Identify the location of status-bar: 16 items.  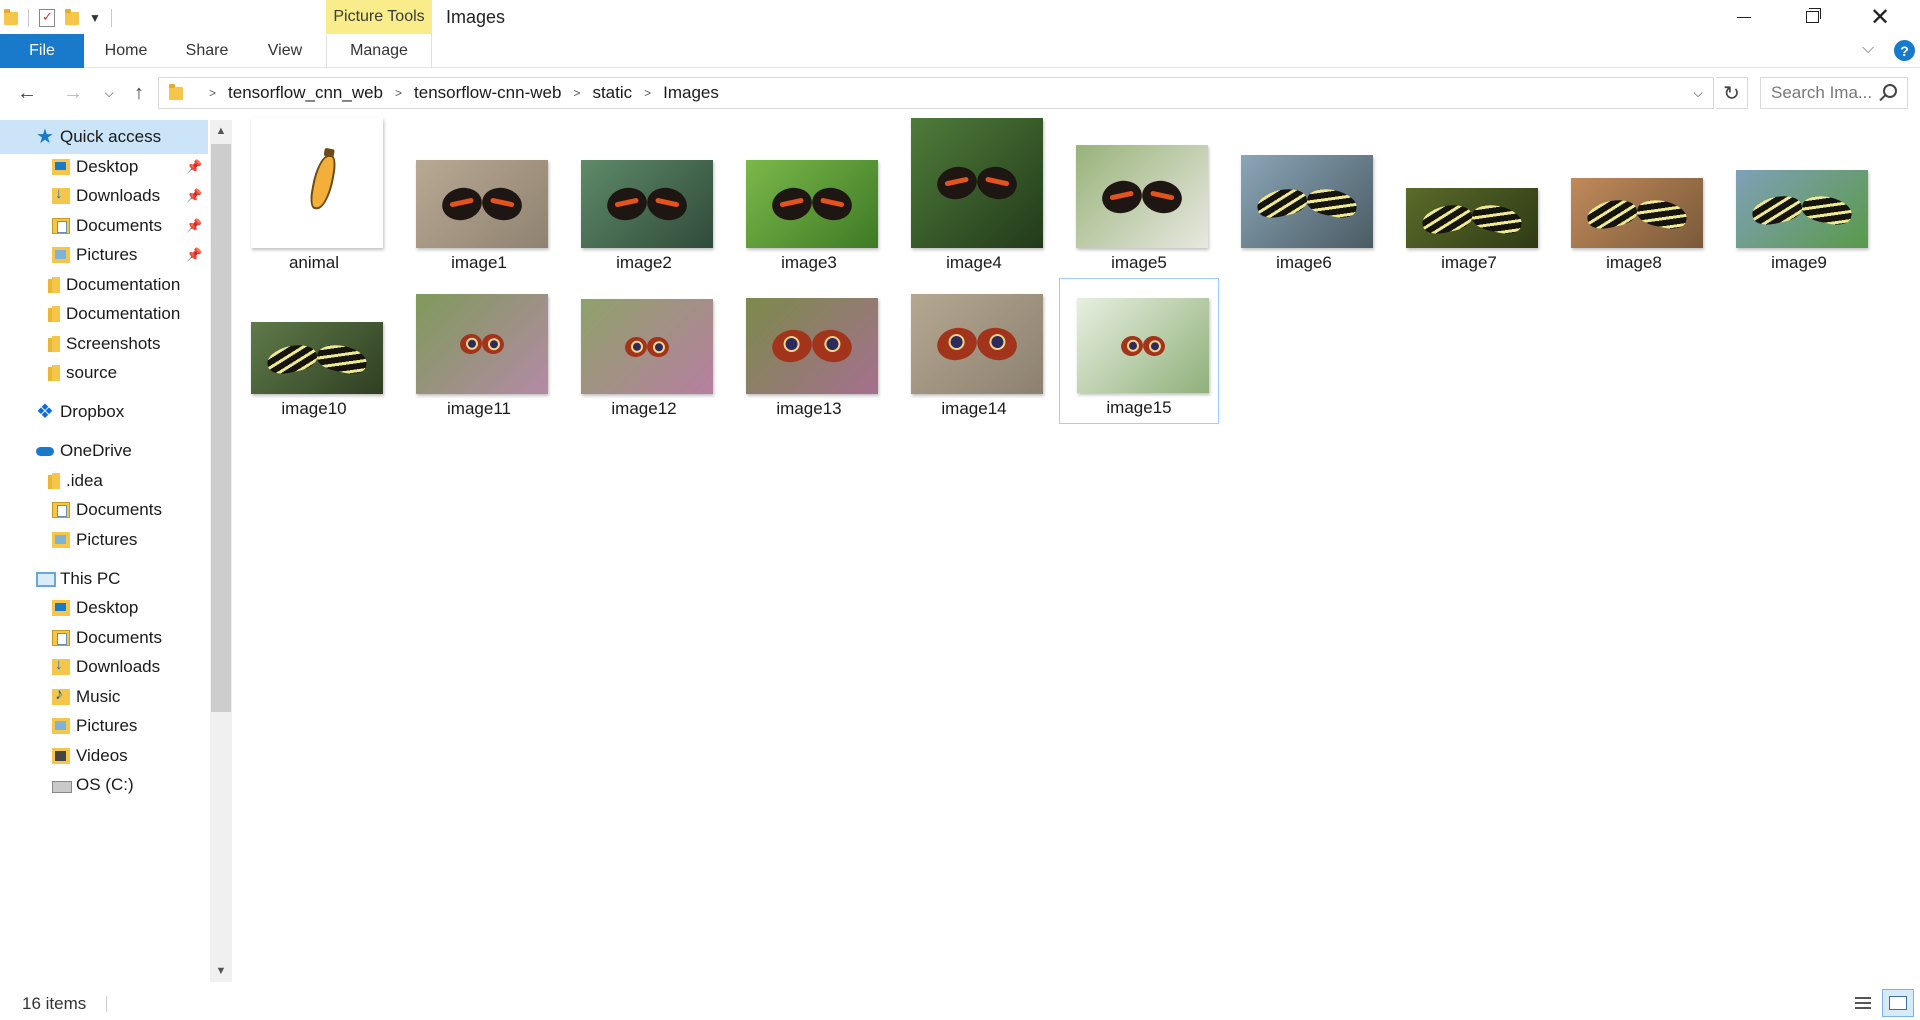
(960, 1003).